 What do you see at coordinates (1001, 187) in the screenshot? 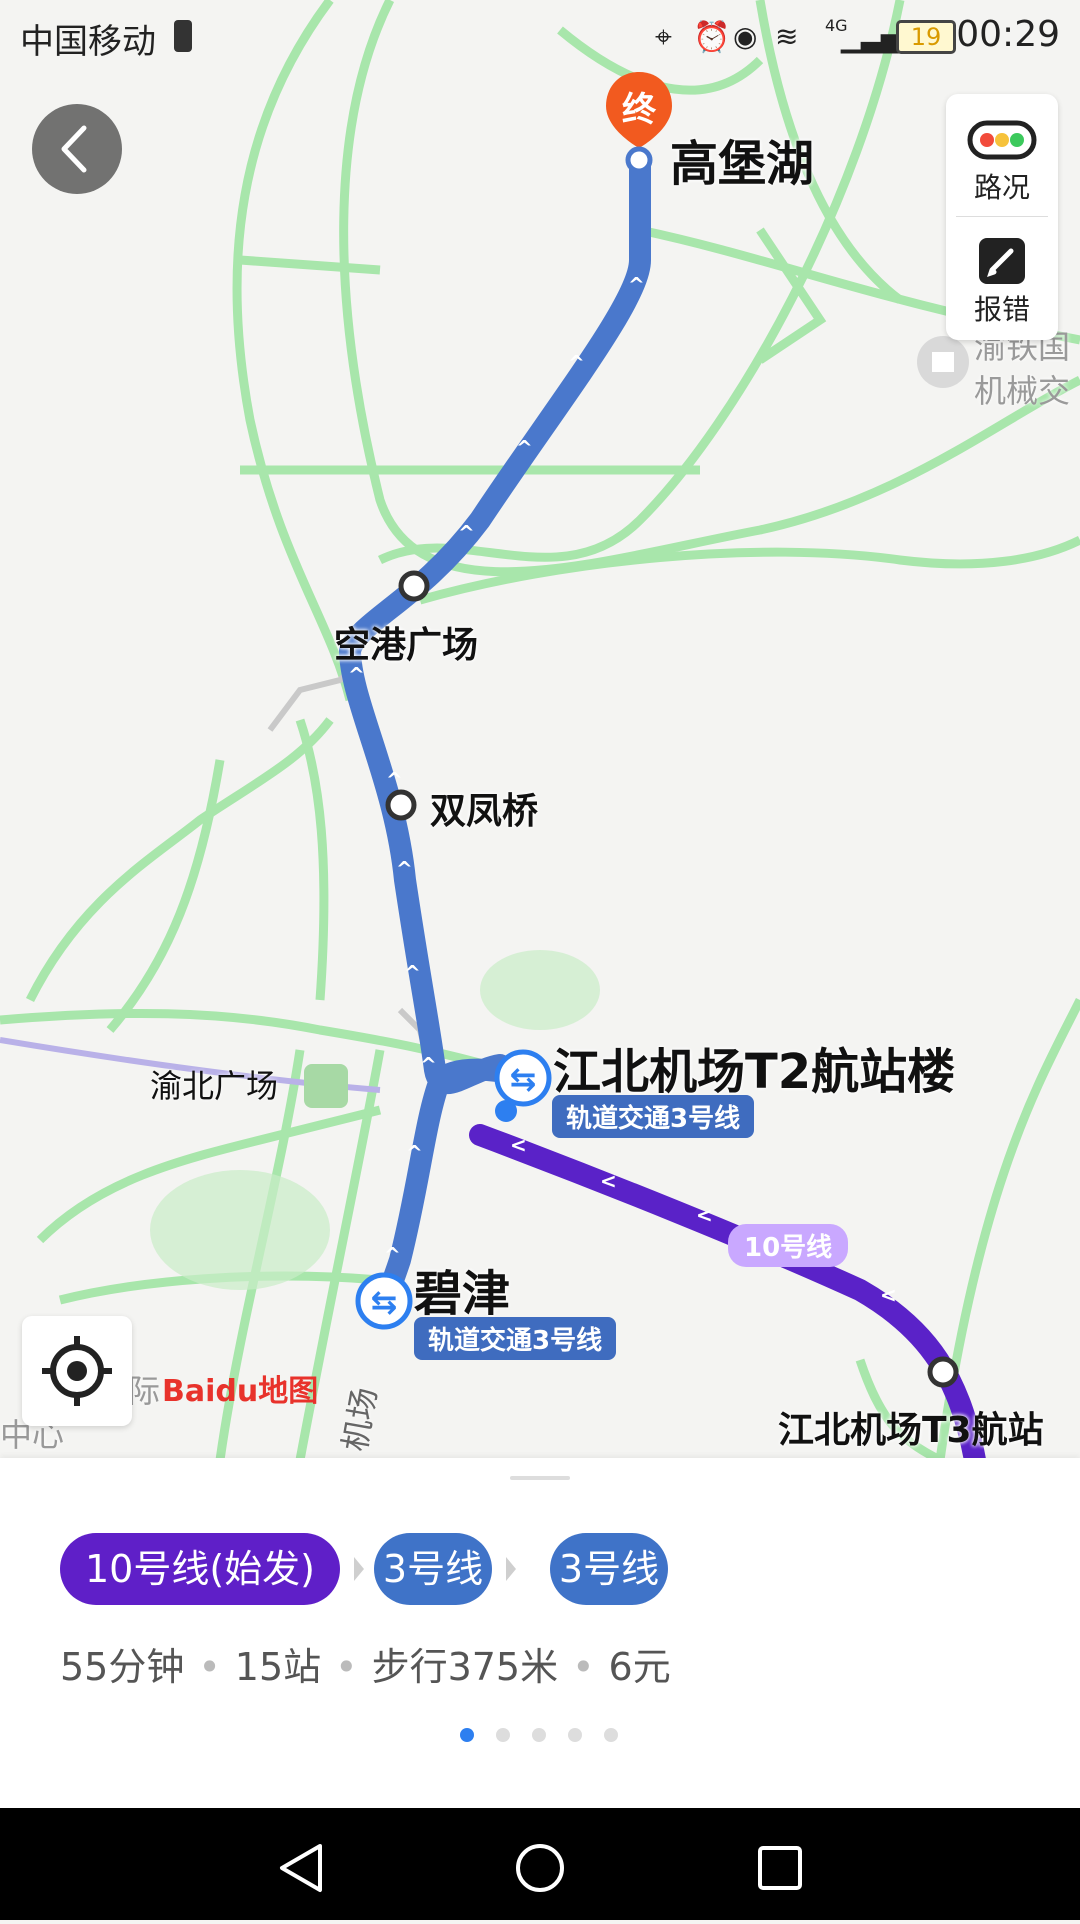
I see `traffic-label: 路况` at bounding box center [1001, 187].